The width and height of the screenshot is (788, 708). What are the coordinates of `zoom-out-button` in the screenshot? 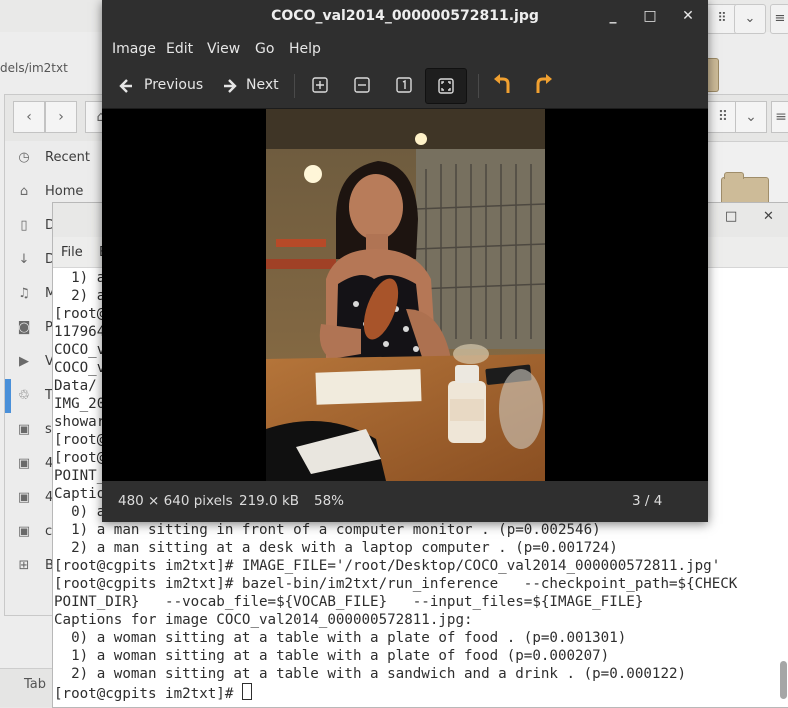 It's located at (362, 85).